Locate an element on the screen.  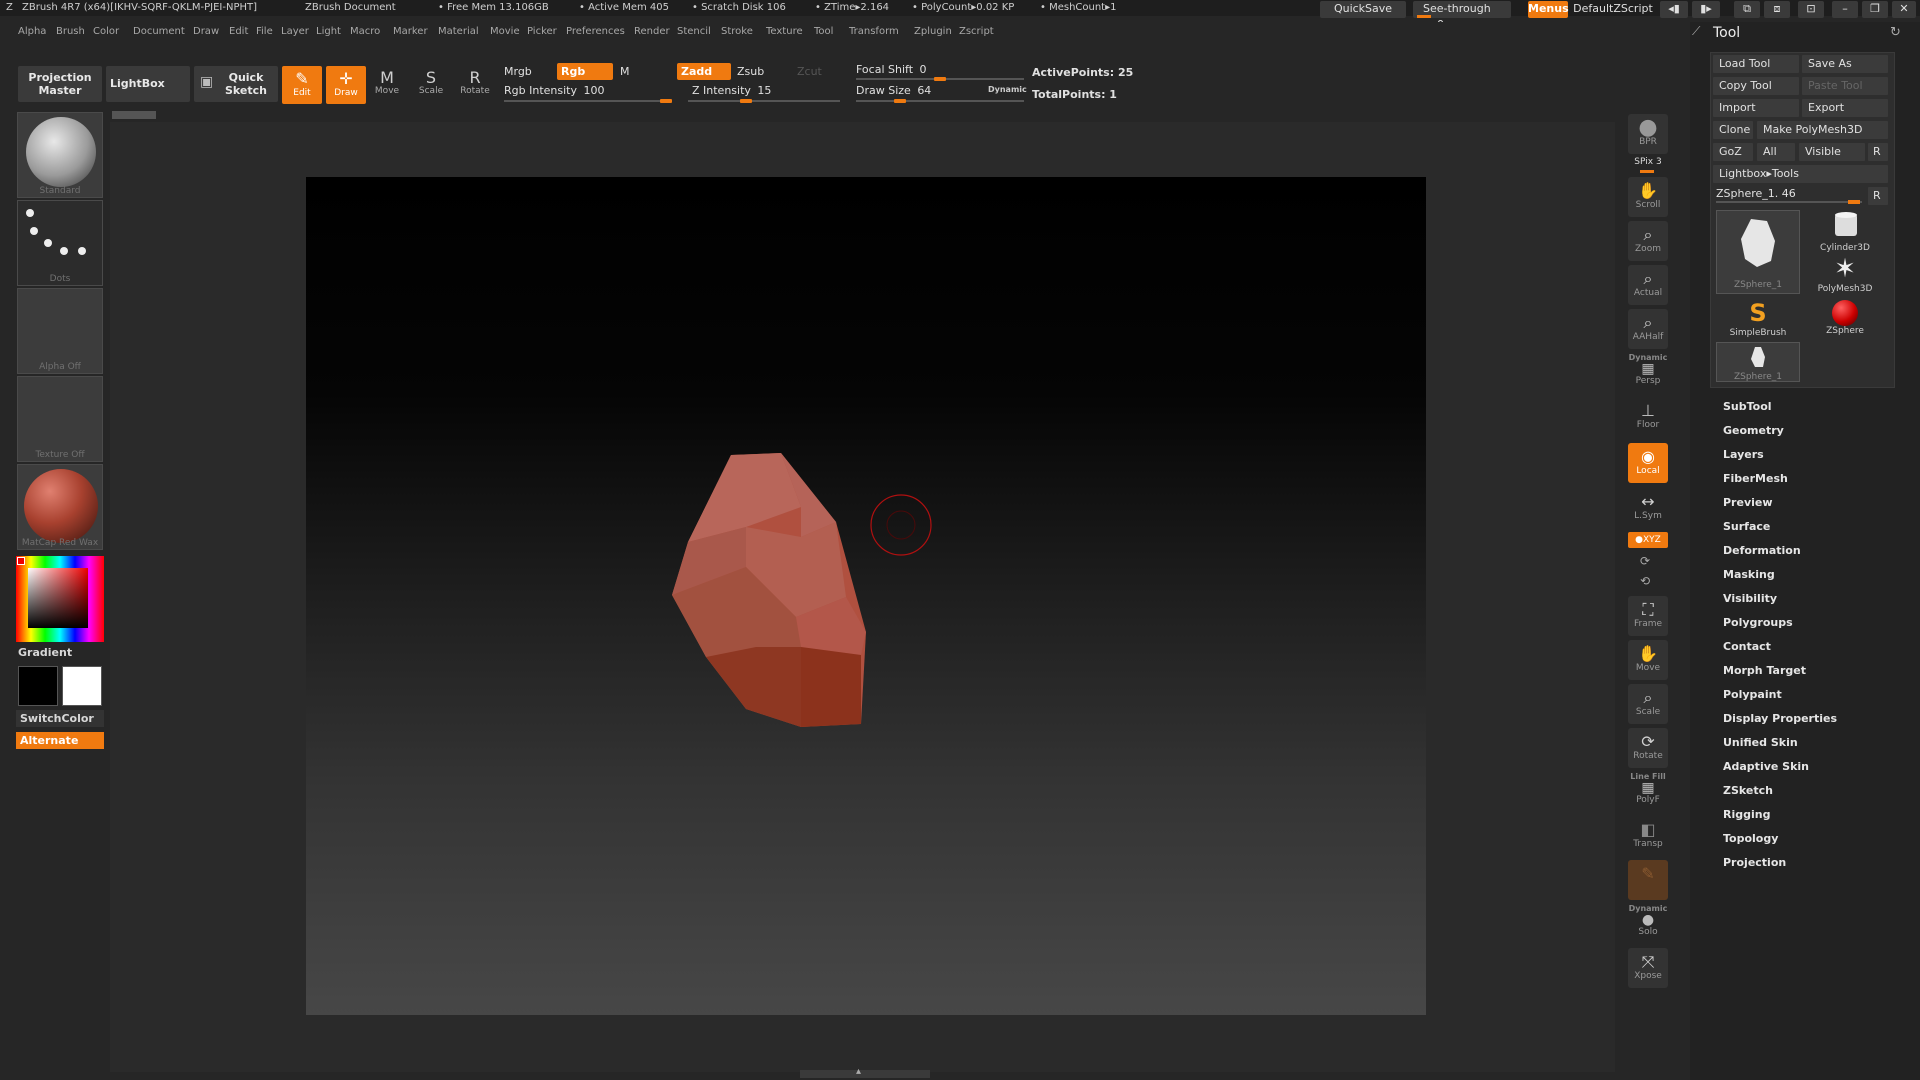
menu-render: Render is located at coordinates (652, 31).